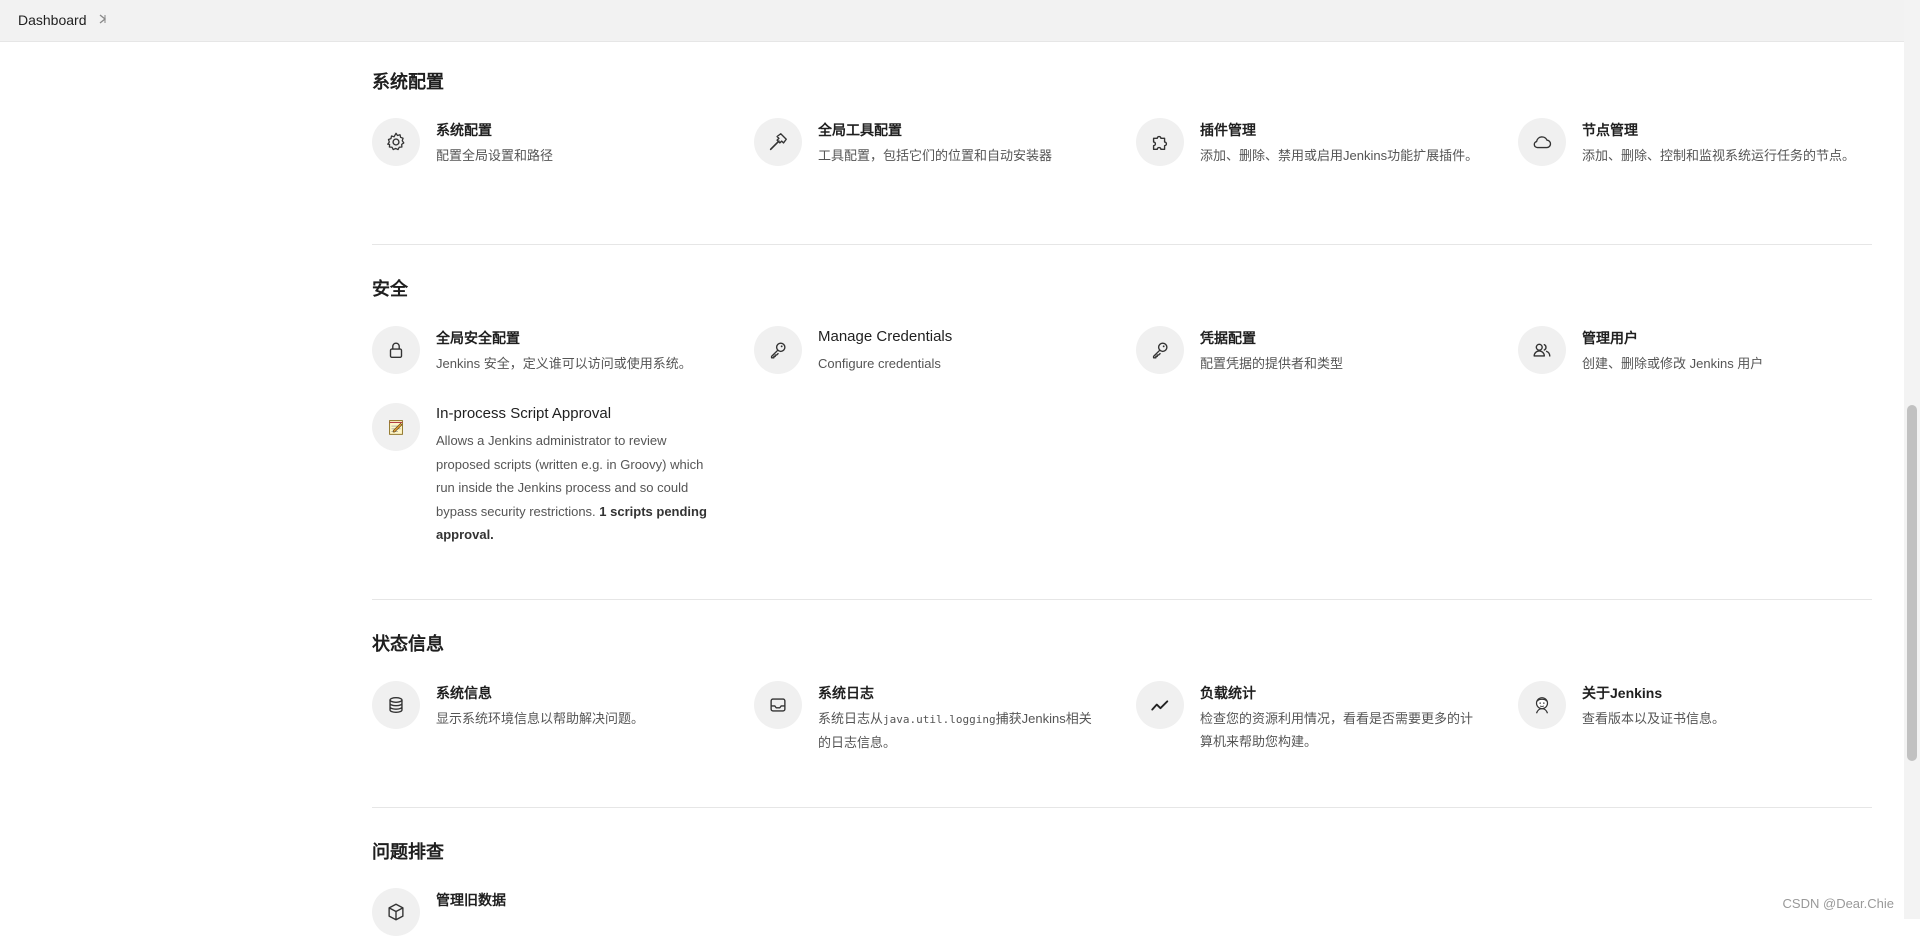  Describe the element at coordinates (1160, 705) in the screenshot. I see `trend-icon` at that location.